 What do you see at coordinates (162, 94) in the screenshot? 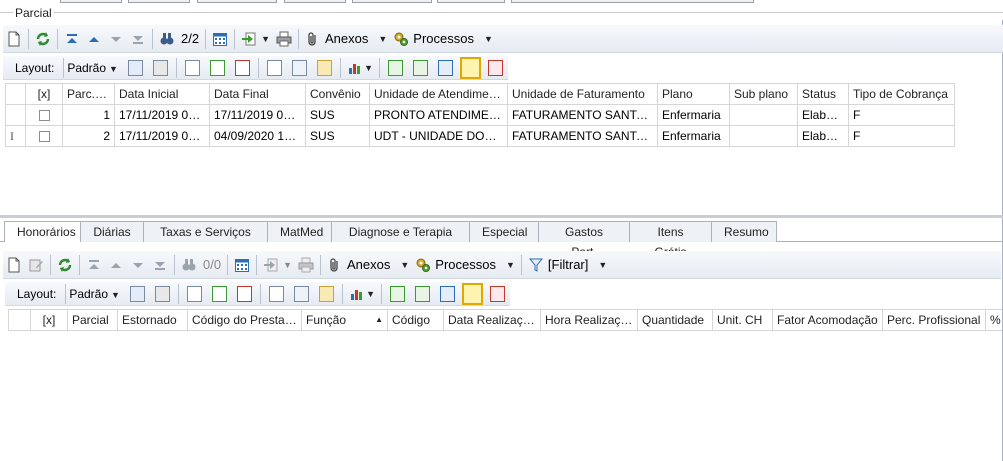
I see `col-data-inicial: Data Inicial` at bounding box center [162, 94].